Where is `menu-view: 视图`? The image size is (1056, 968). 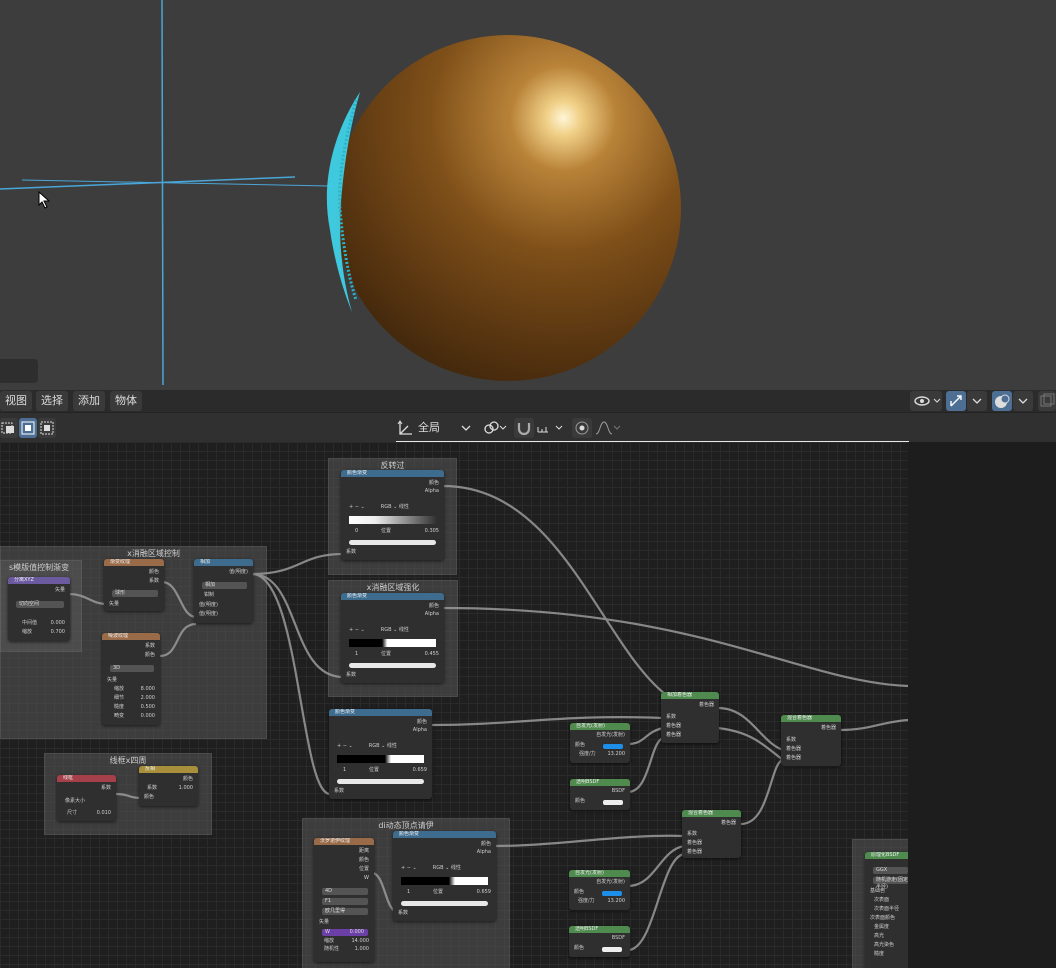 menu-view: 视图 is located at coordinates (16, 401).